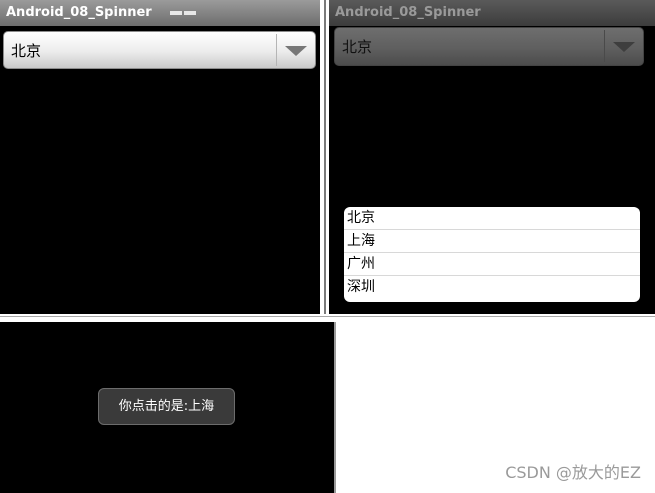 The height and width of the screenshot is (493, 655). Describe the element at coordinates (335, 407) in the screenshot. I see `panel-separator-vertical-bottom` at that location.